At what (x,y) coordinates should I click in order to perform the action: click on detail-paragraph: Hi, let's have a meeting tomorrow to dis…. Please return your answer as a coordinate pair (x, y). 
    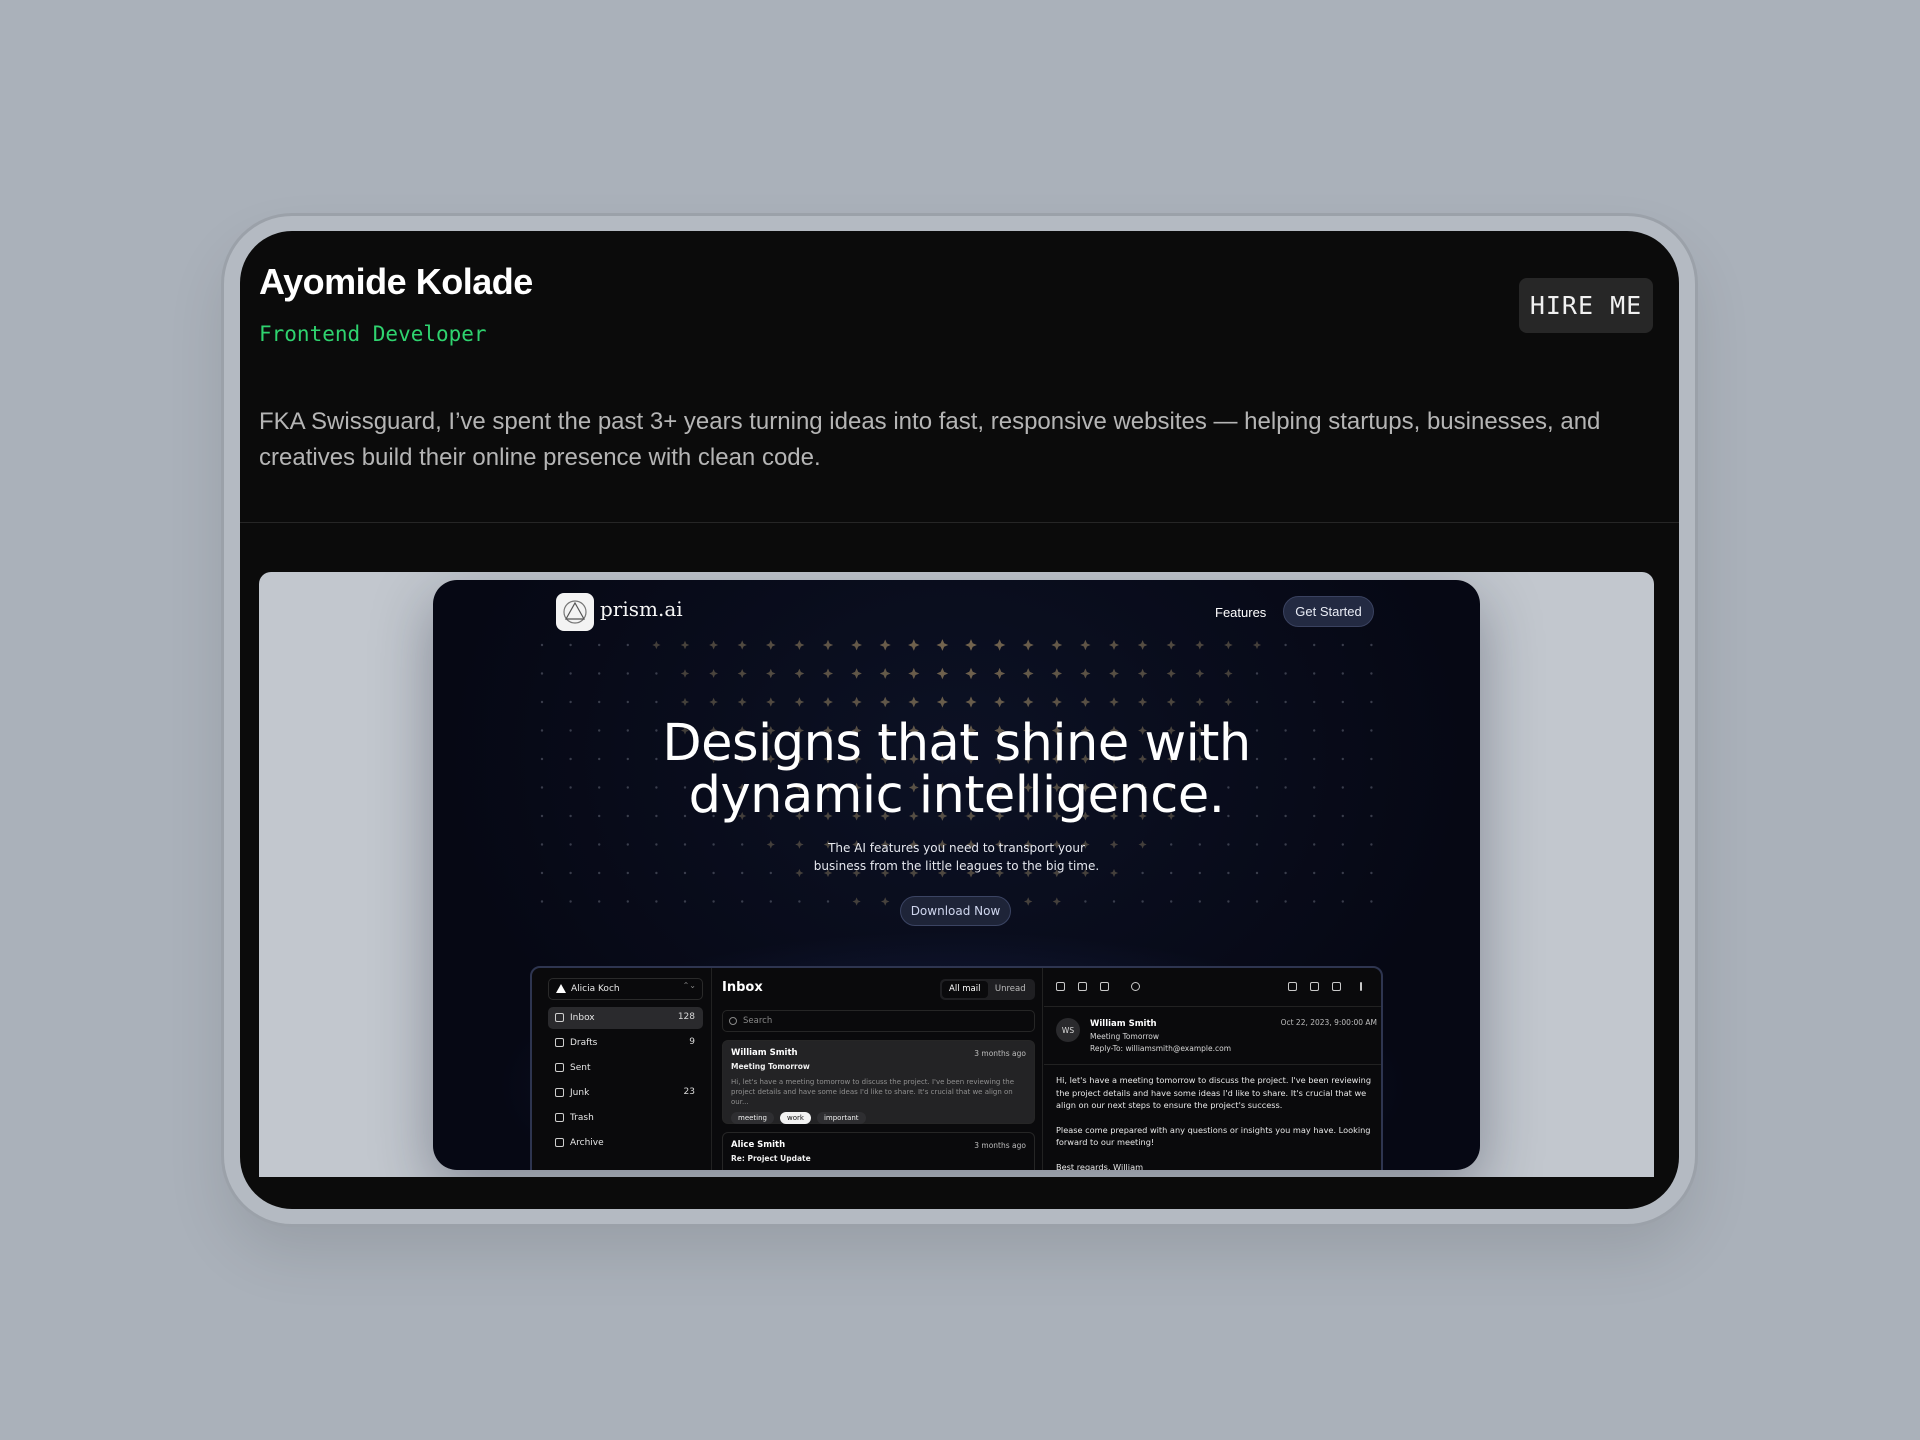
    Looking at the image, I should click on (1214, 1092).